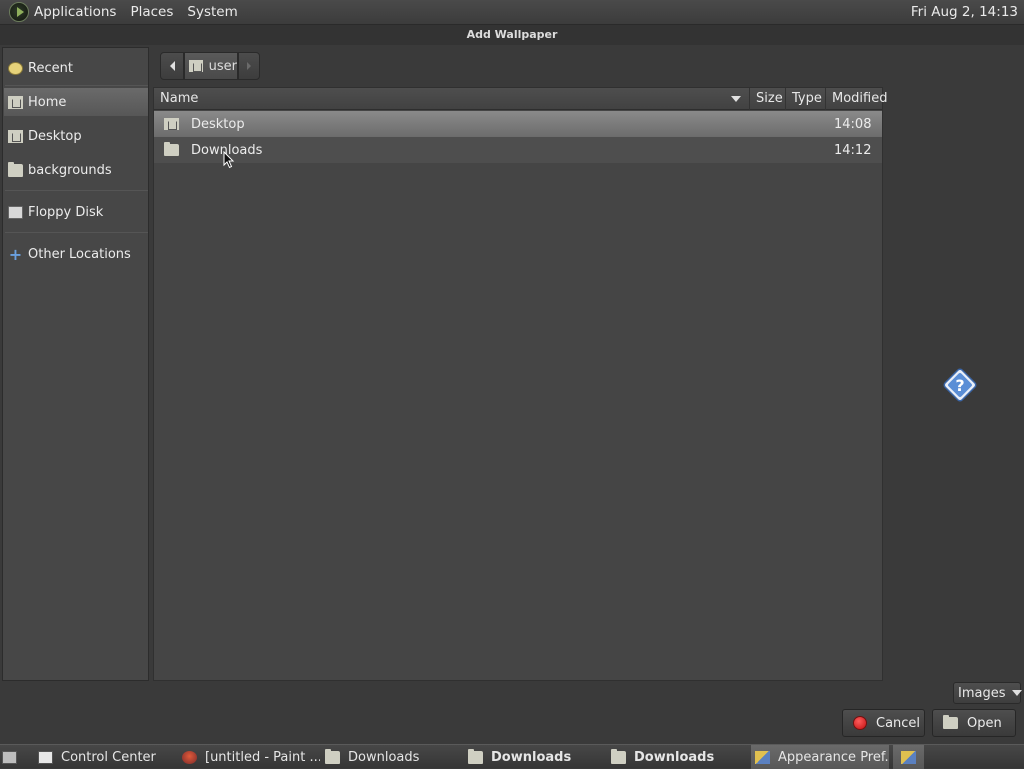  I want to click on column-header-size: Size, so click(768, 99).